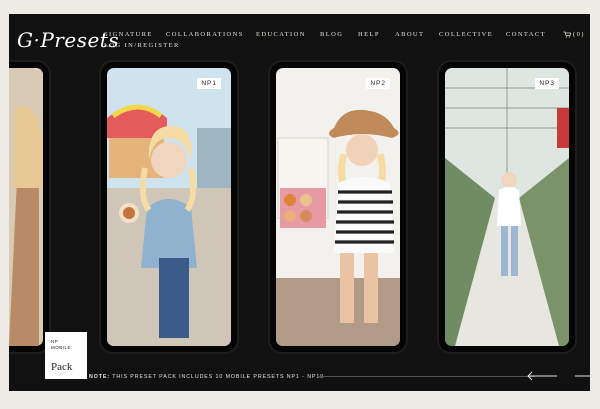 Image resolution: width=600 pixels, height=409 pixels. I want to click on pack-card-subtitle: NP MOBILE, so click(61, 345).